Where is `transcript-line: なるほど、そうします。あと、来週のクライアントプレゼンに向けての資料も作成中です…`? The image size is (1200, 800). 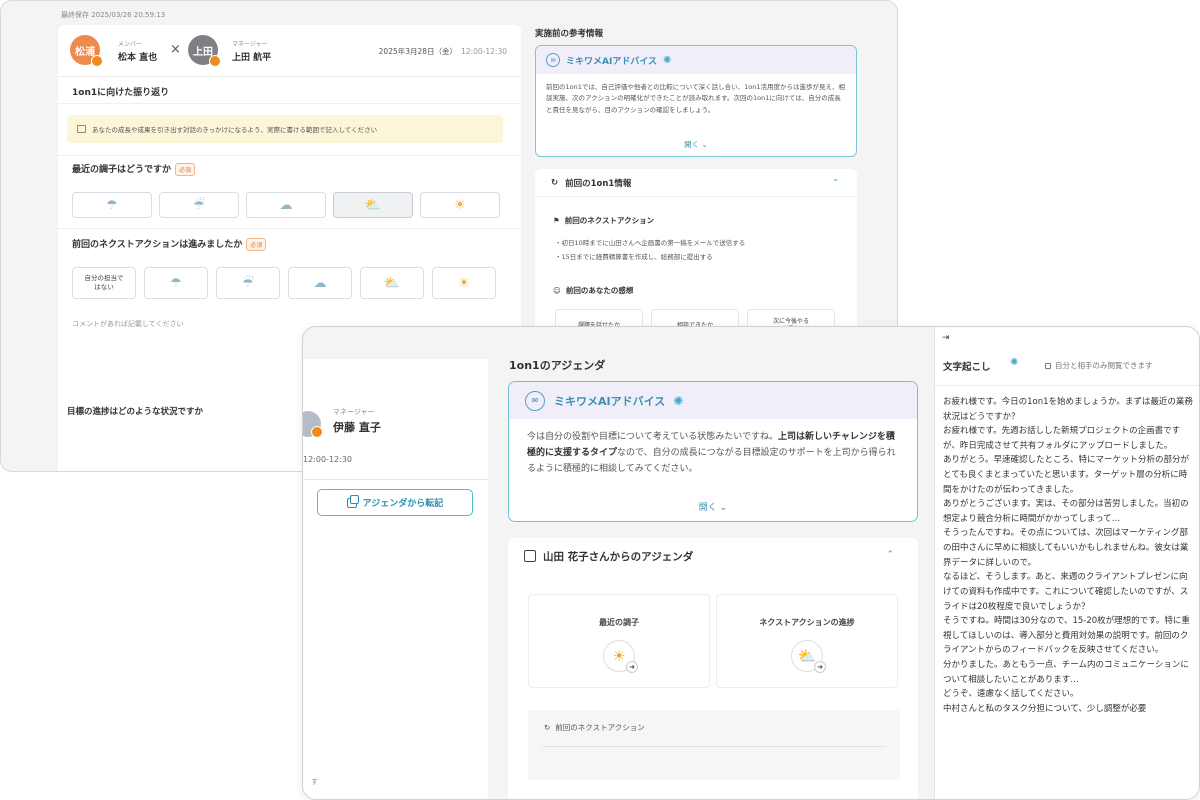 transcript-line: なるほど、そうします。あと、来週のクライアントプレゼンに向けての資料も作成中です… is located at coordinates (1066, 592).